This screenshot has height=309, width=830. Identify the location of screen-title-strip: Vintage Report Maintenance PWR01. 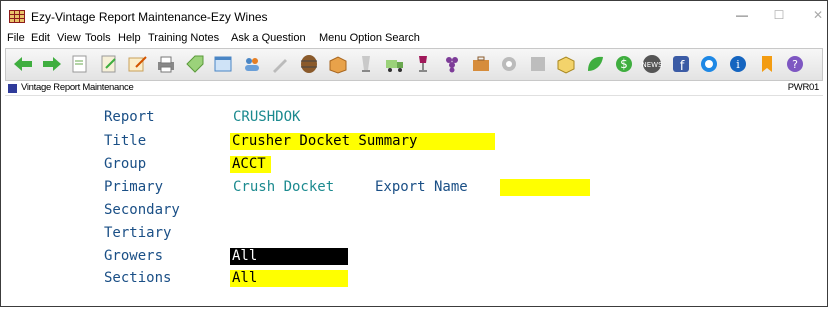
(414, 89).